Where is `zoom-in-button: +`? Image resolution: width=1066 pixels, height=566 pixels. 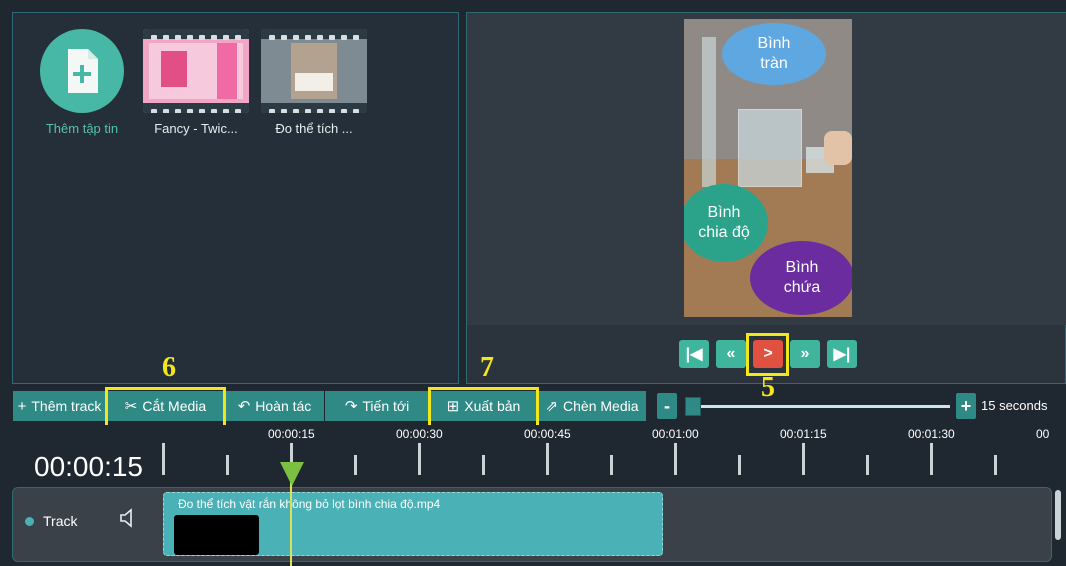
zoom-in-button: + is located at coordinates (966, 406).